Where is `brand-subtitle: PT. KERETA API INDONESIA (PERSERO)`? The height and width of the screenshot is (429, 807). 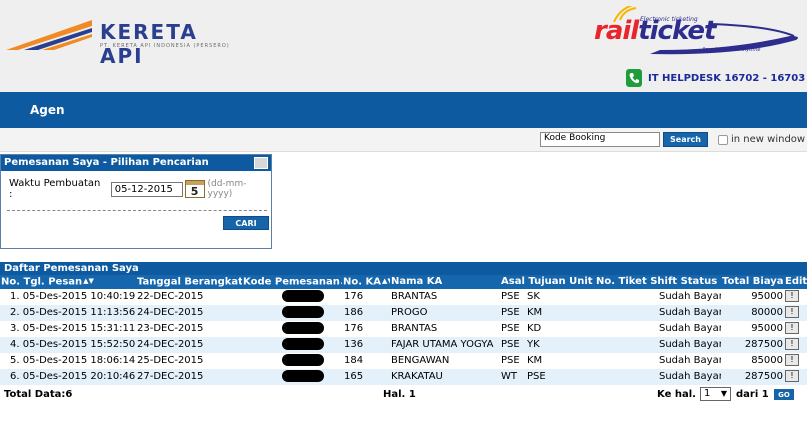
brand-subtitle: PT. KERETA API INDONESIA (PERSERO) is located at coordinates (165, 46).